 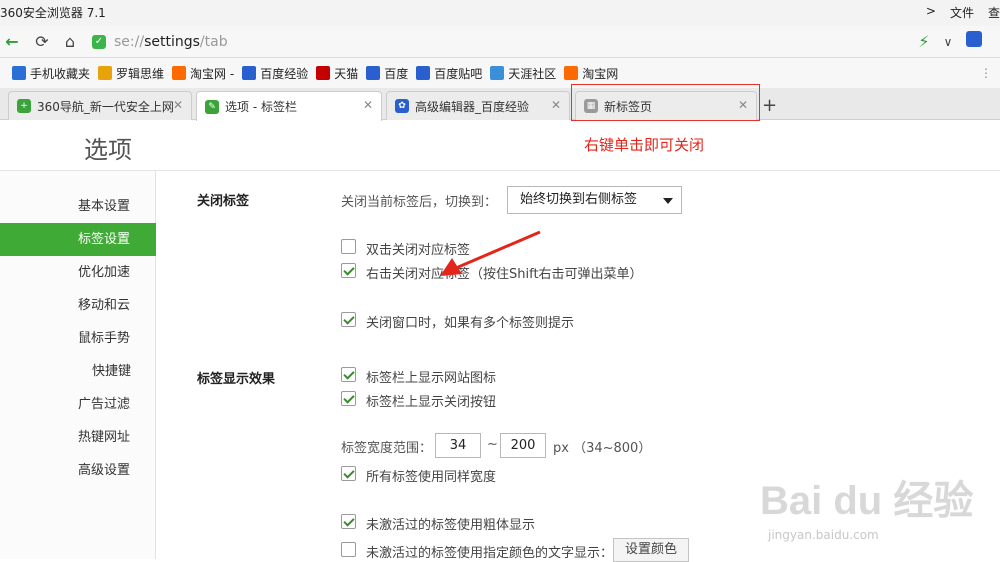 What do you see at coordinates (504, 274) in the screenshot?
I see `right-click-close-label: 右击关闭对应标签（按住Shift右击可弹出菜单）` at bounding box center [504, 274].